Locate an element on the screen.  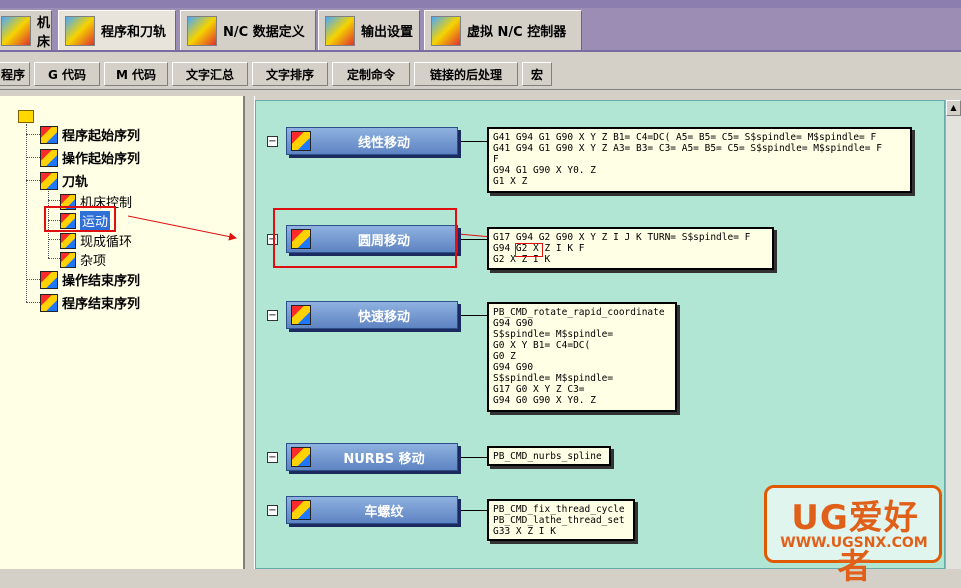
collapse-nurbs-move: − is located at coordinates (272, 457).